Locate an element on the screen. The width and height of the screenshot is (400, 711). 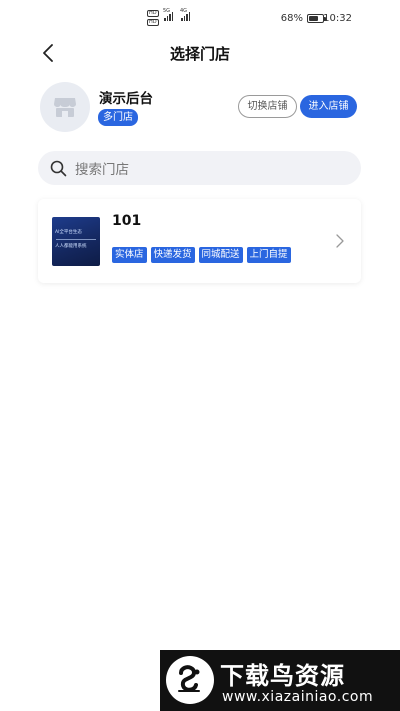
thumb-line-1: AI全平台生态 is located at coordinates (68, 232).